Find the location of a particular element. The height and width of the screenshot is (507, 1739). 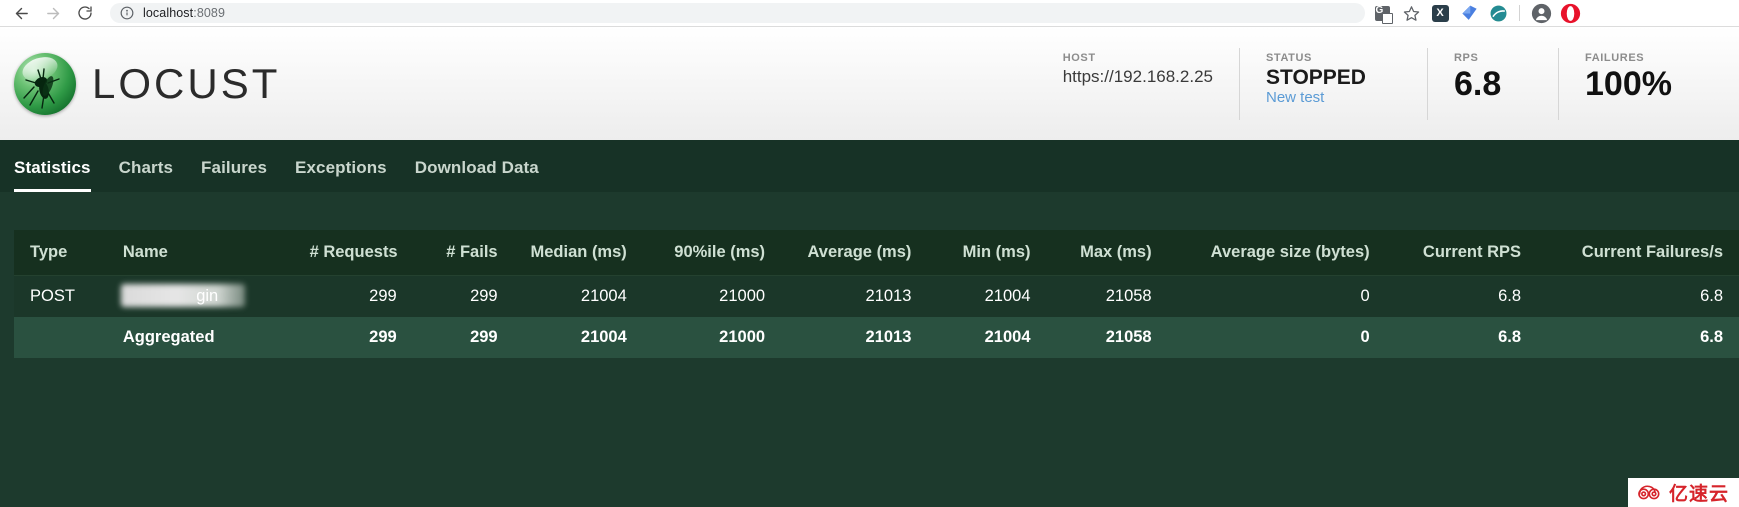

stat-host-value: https://192.168.2.25 is located at coordinates (1137, 76).